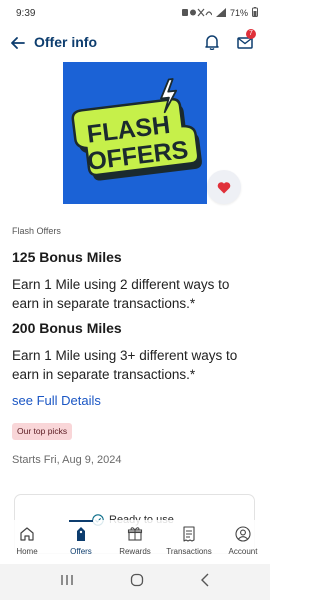 Image resolution: width=320 pixels, height=600 pixels. I want to click on notification-icons, so click(197, 13).